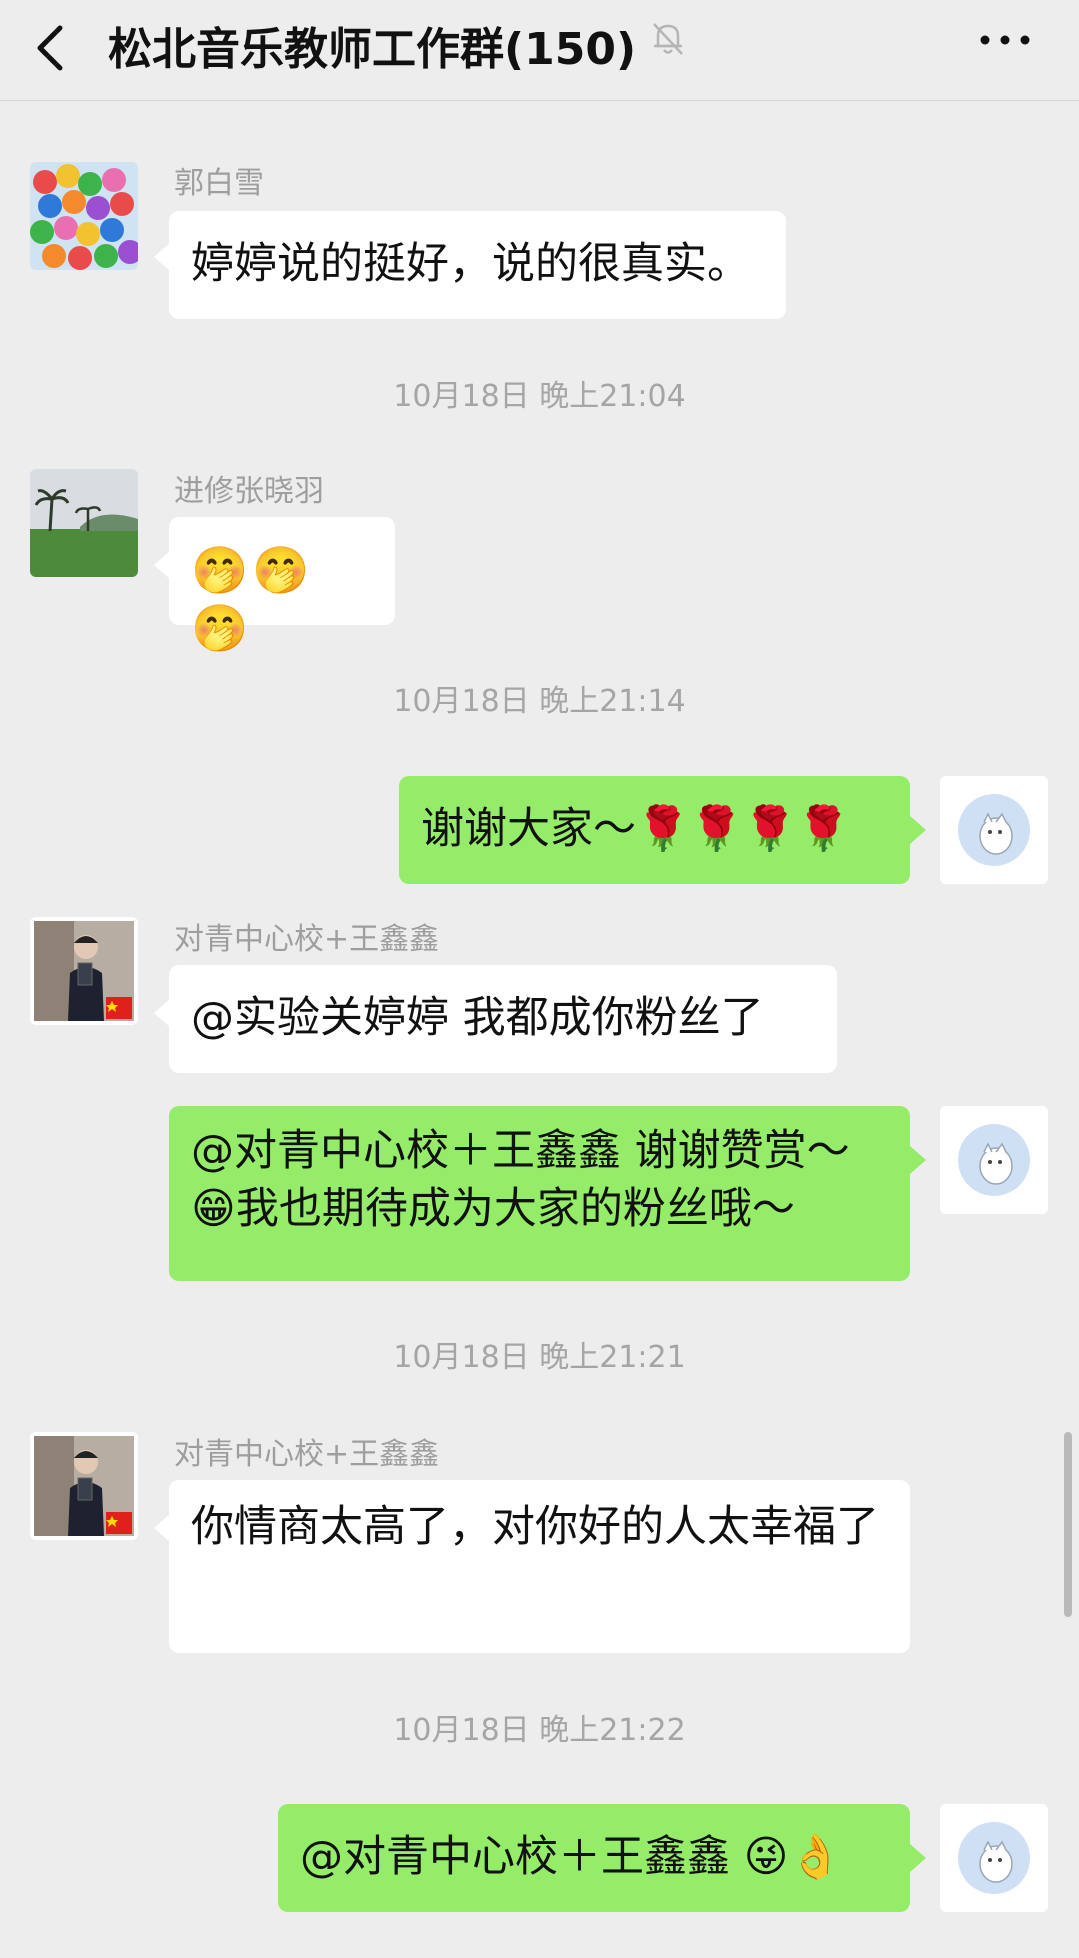  What do you see at coordinates (1005, 40) in the screenshot?
I see `more-dots-icon` at bounding box center [1005, 40].